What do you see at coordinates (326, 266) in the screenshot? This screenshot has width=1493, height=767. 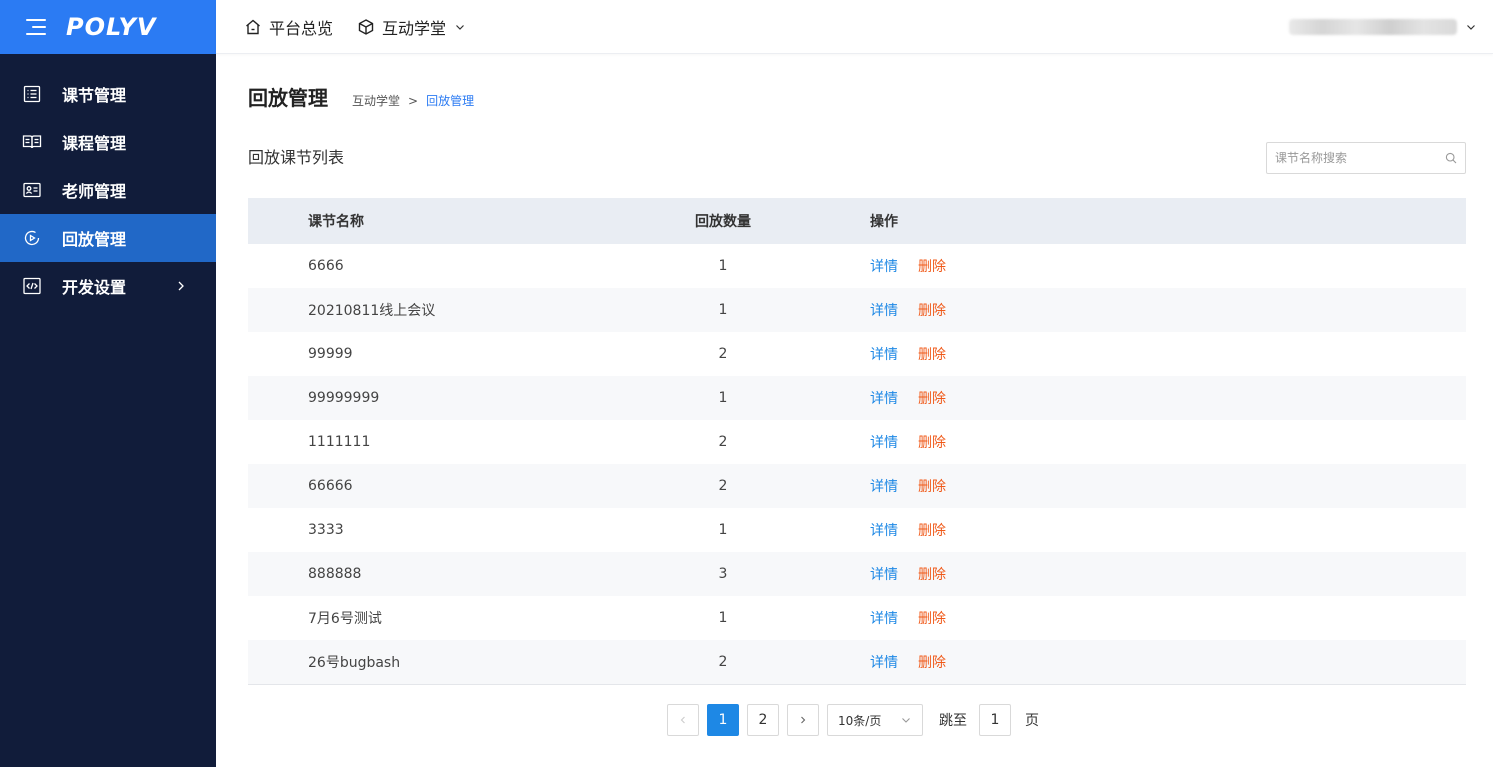 I see `lesson-name: 6666` at bounding box center [326, 266].